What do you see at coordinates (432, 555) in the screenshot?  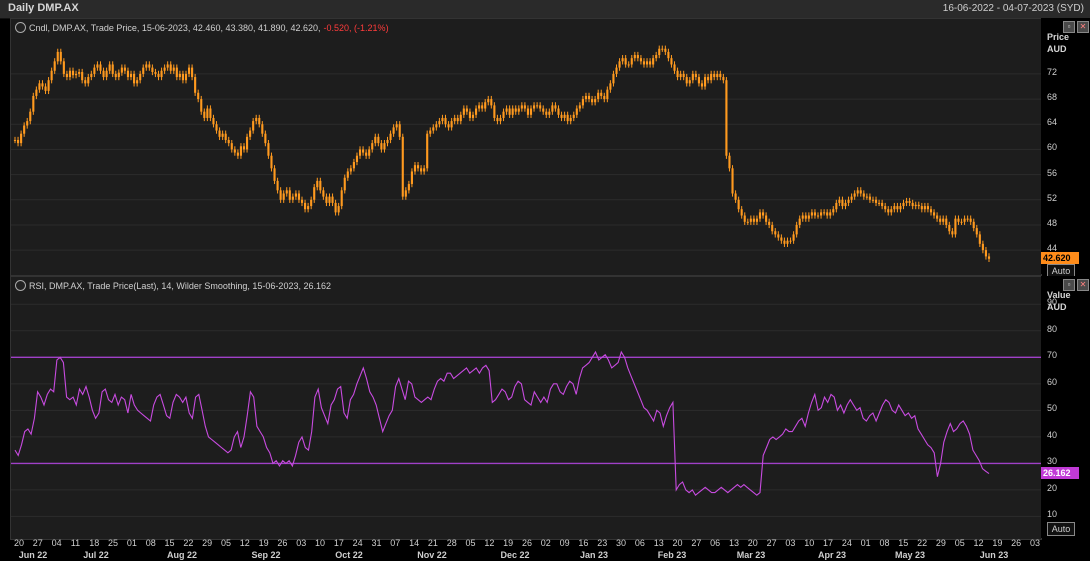 I see `x-month-label: Nov 22` at bounding box center [432, 555].